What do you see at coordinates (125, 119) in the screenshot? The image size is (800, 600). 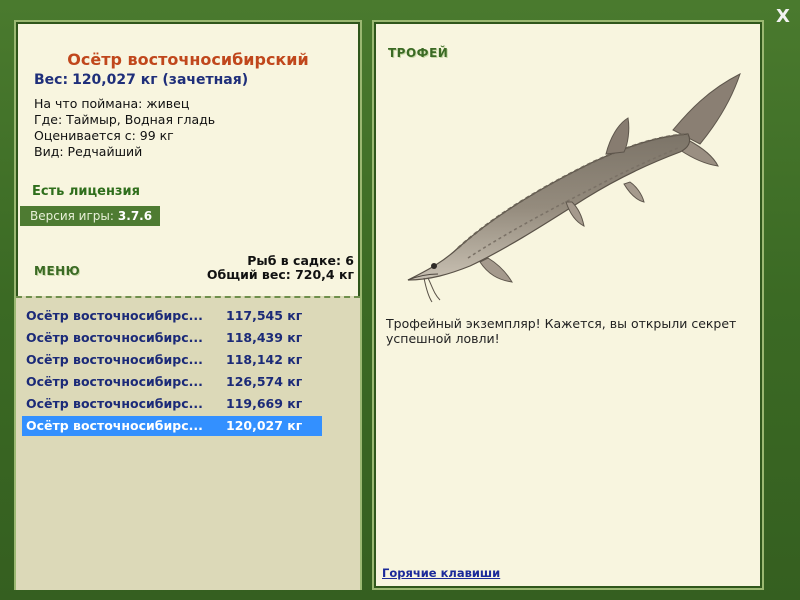 I see `location-info: Где: Таймыр, Водная гладь` at bounding box center [125, 119].